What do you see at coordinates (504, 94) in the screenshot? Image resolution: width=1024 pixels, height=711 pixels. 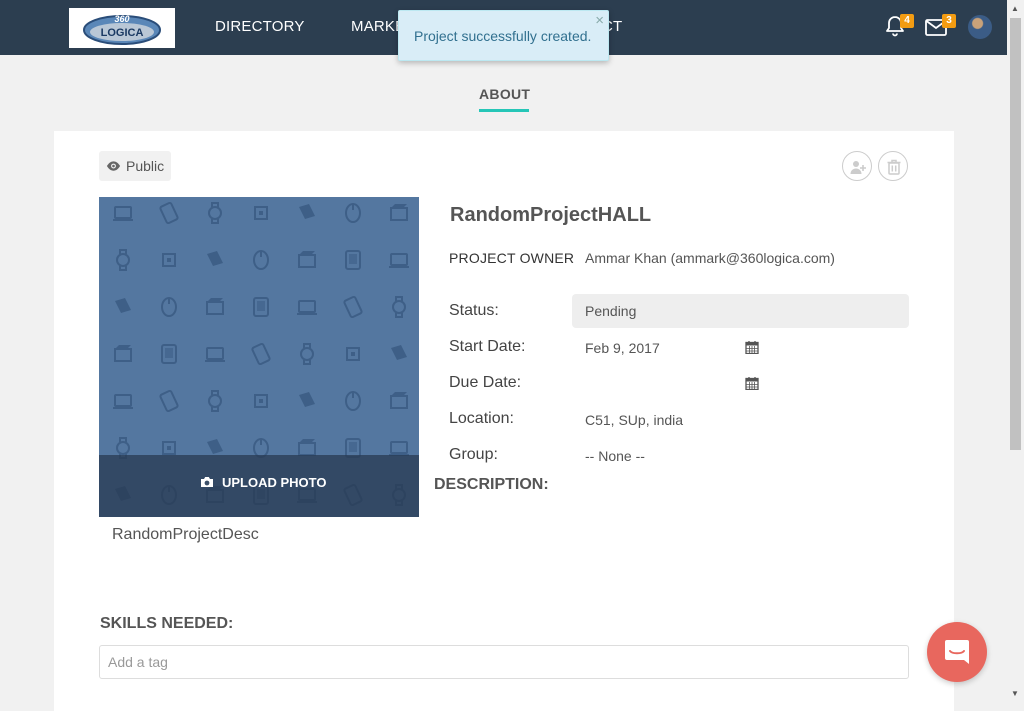 I see `tab-about: ABOUT` at bounding box center [504, 94].